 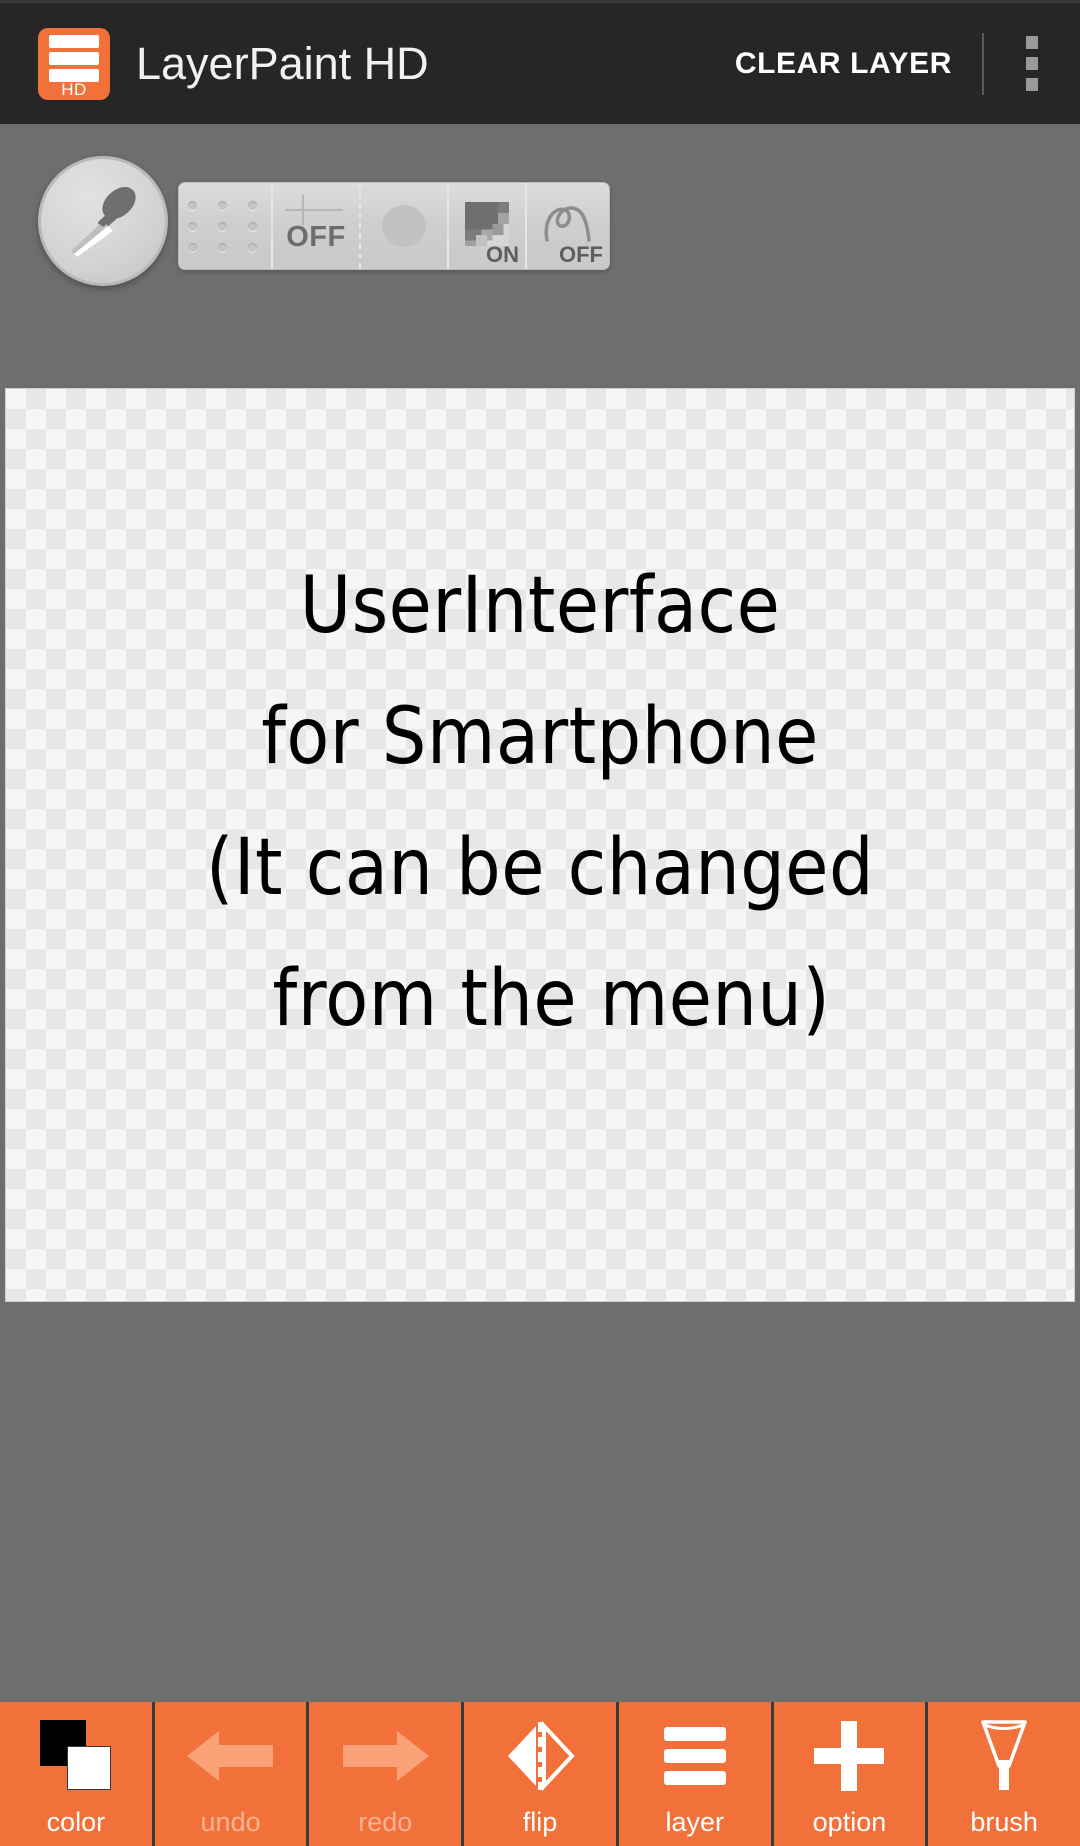 What do you see at coordinates (540, 62) in the screenshot?
I see `app-header: HD LayerPaint HD CLEAR LAYER` at bounding box center [540, 62].